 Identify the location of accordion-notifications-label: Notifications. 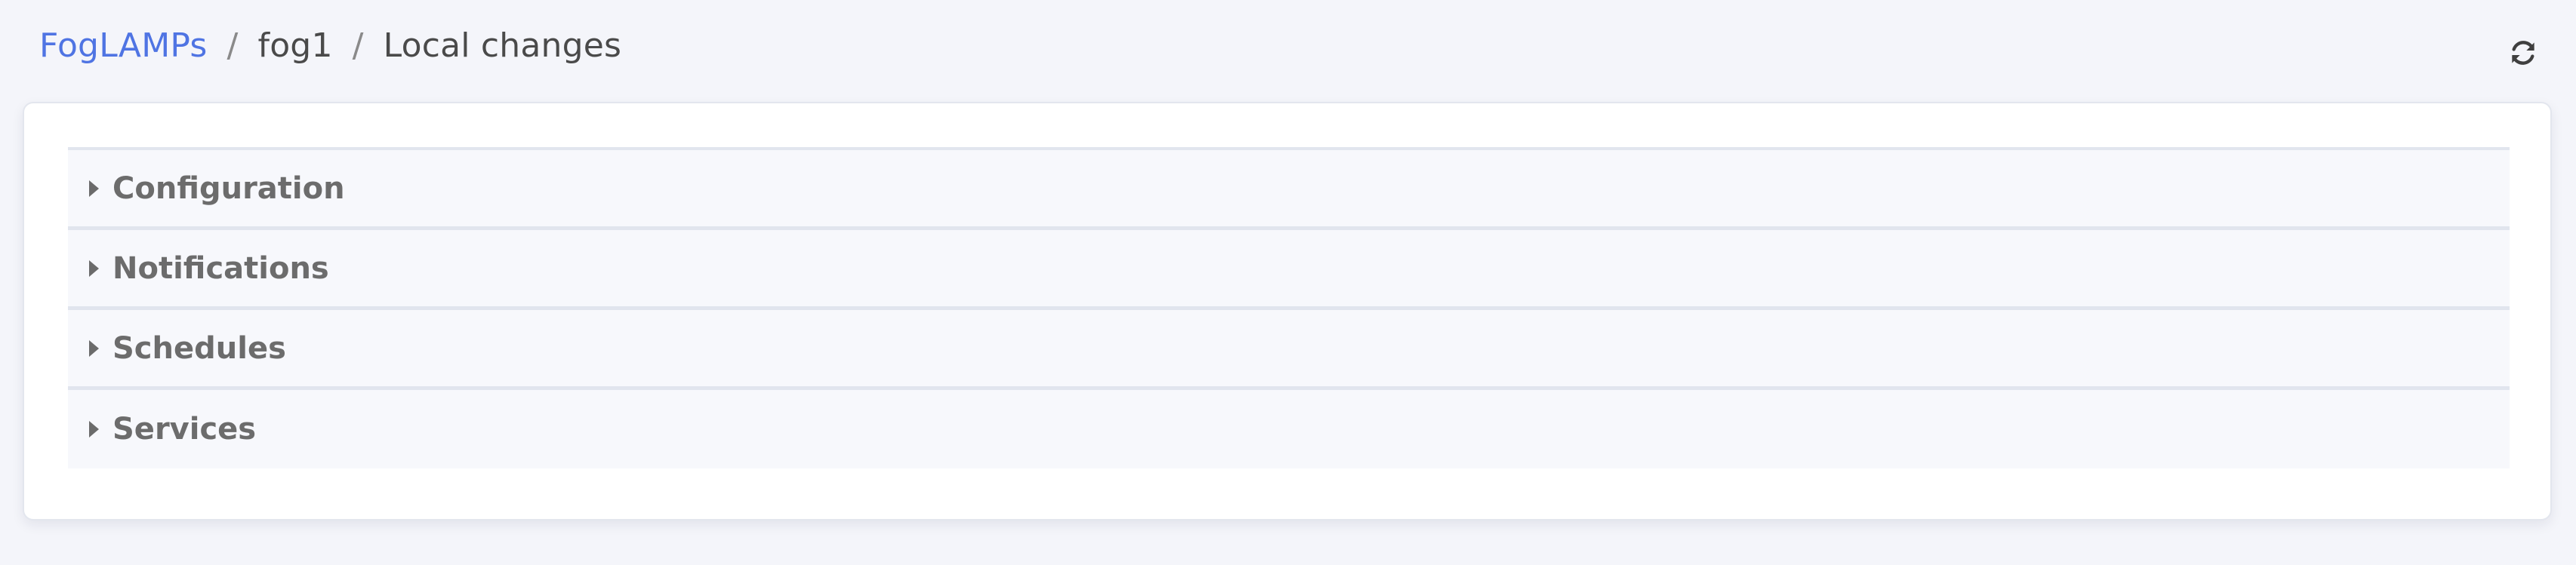
(220, 268).